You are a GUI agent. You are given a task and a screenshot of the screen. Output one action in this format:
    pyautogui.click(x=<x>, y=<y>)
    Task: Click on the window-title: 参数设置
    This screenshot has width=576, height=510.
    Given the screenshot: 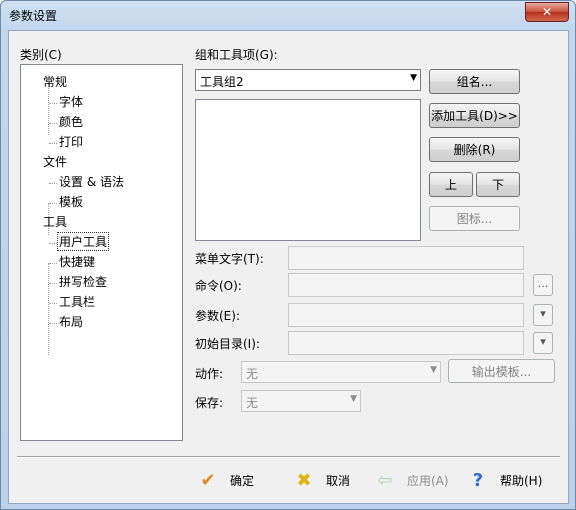 What is the action you would take?
    pyautogui.click(x=33, y=16)
    